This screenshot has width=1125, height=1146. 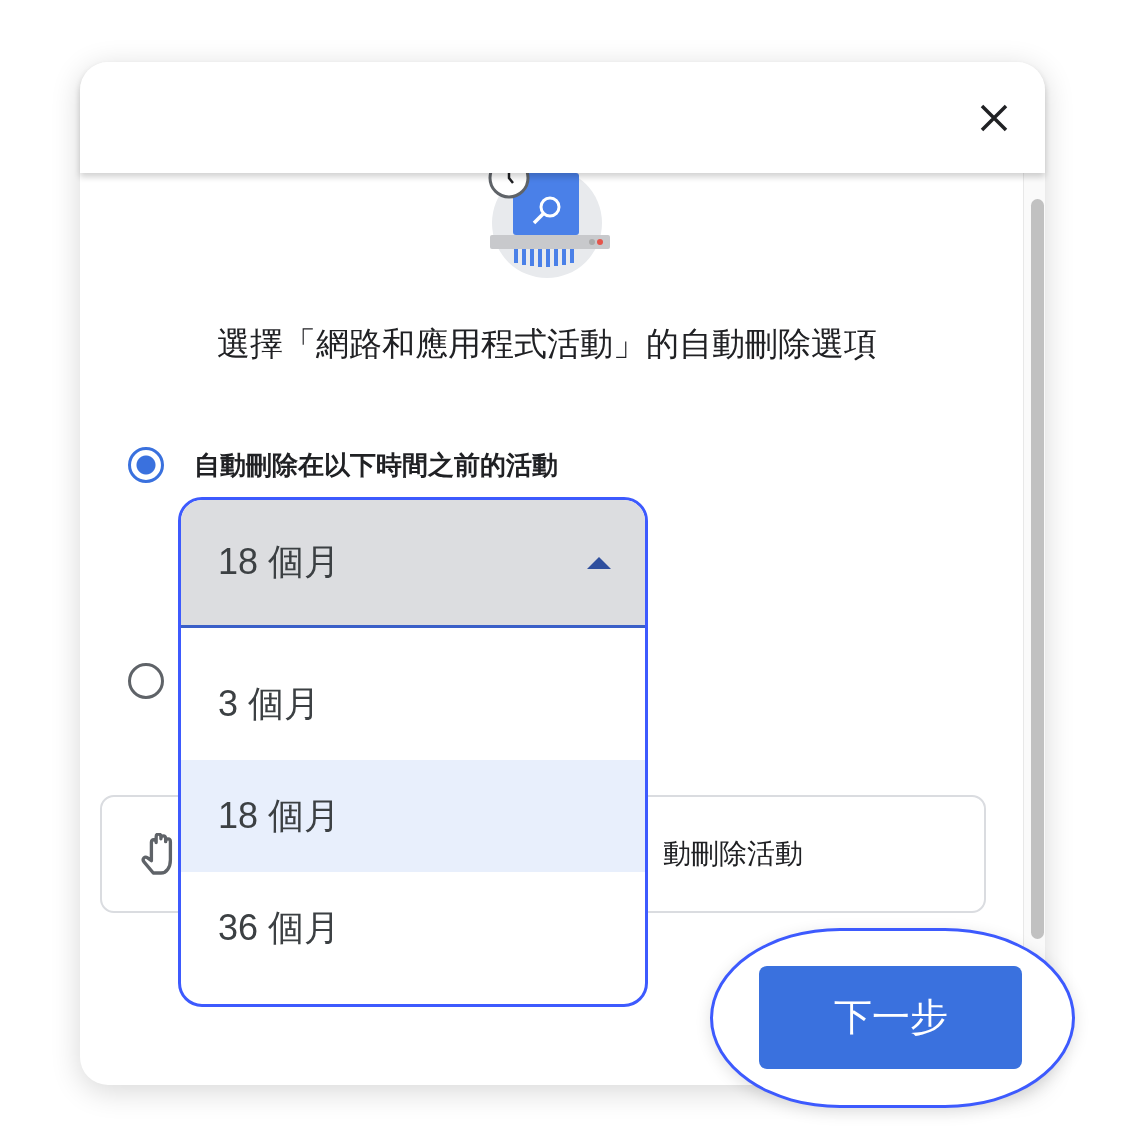 I want to click on caret-icon, so click(x=599, y=562).